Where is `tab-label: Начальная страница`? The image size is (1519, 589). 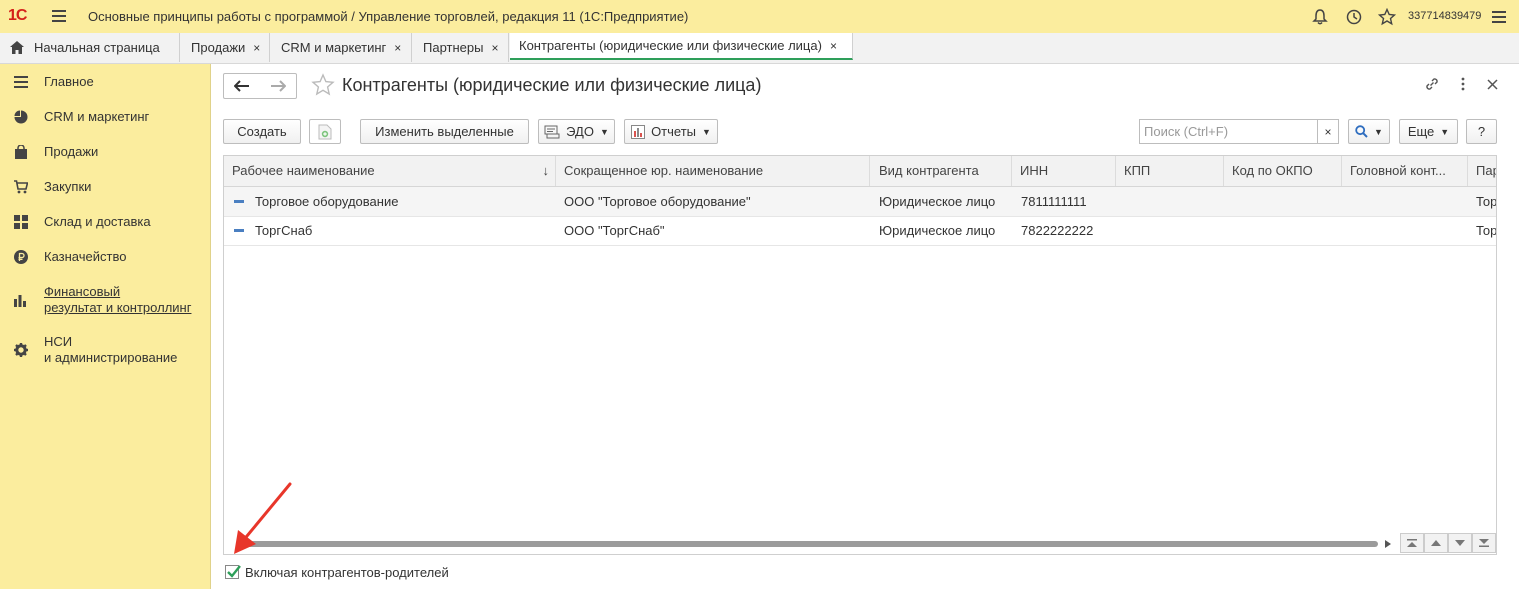
tab-label: Начальная страница is located at coordinates (97, 47).